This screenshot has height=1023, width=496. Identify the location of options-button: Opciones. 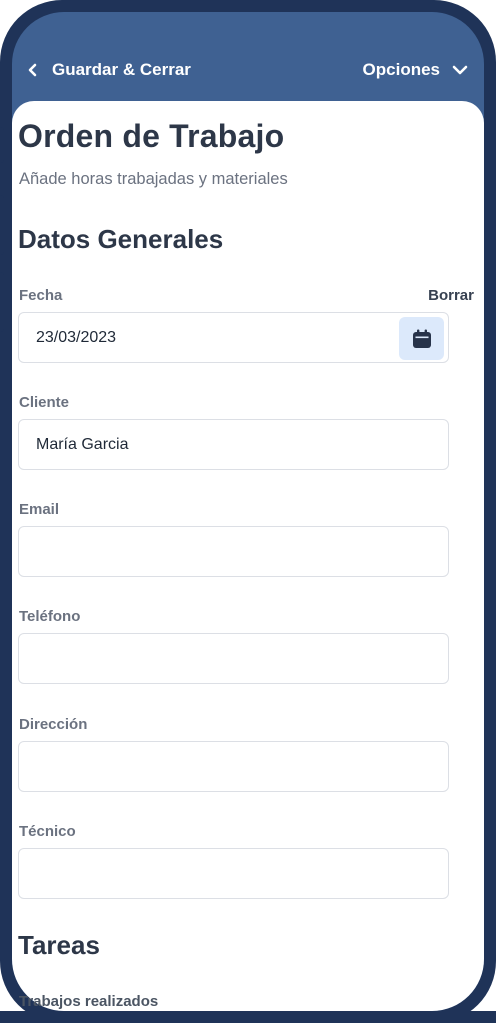
(415, 70).